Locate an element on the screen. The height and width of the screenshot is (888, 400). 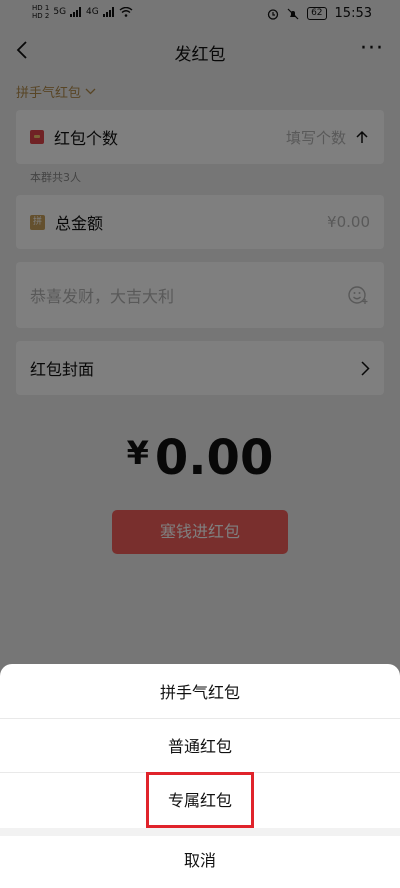
highlight-box is located at coordinates (200, 800).